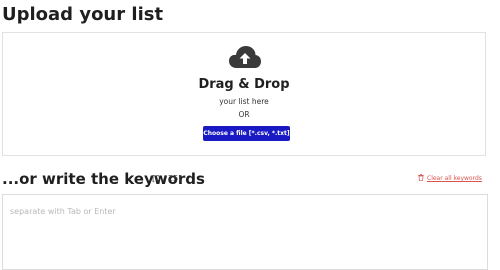 This screenshot has width=500, height=270. What do you see at coordinates (244, 114) in the screenshot?
I see `dropzone-or: OR` at bounding box center [244, 114].